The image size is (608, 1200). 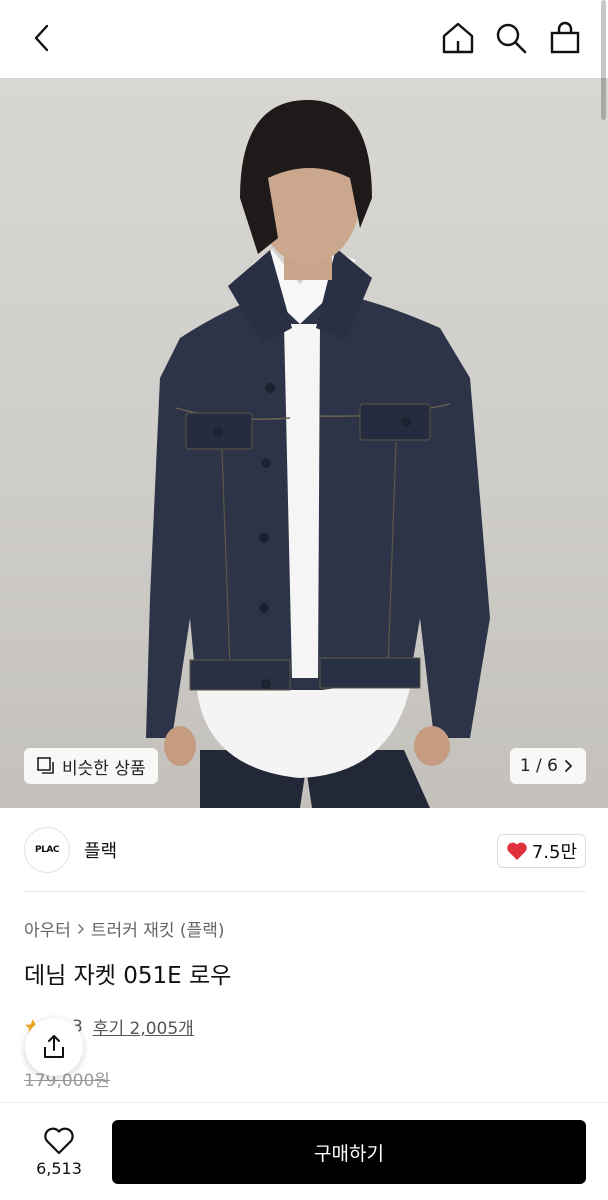 I want to click on brand-like-count: 7.5만, so click(x=554, y=852).